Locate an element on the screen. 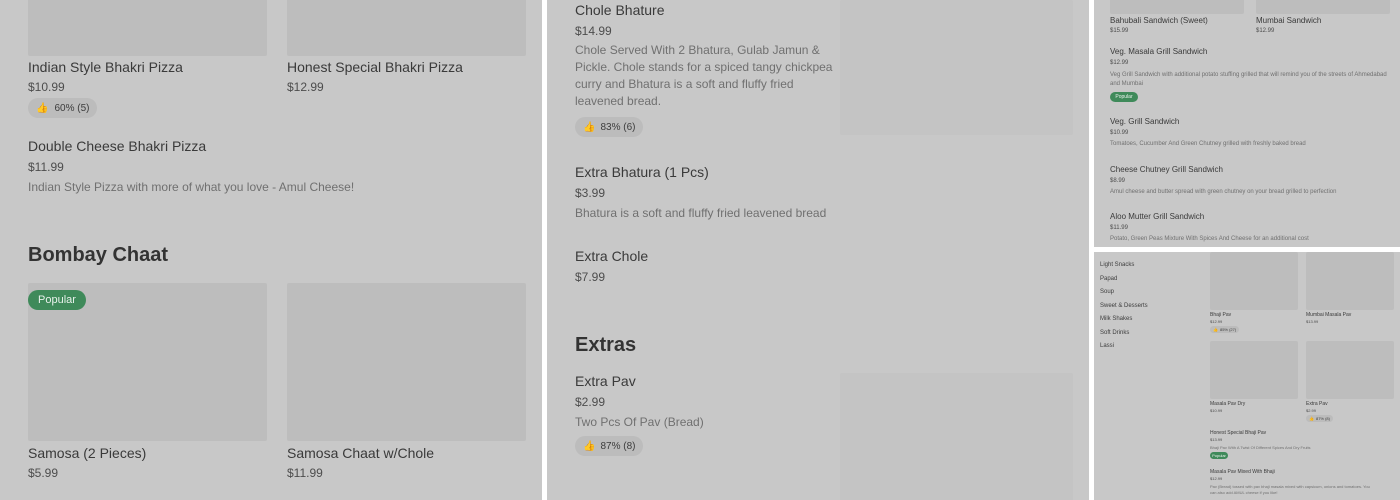 The width and height of the screenshot is (1400, 500). rating-text: 60% (5) is located at coordinates (72, 108).